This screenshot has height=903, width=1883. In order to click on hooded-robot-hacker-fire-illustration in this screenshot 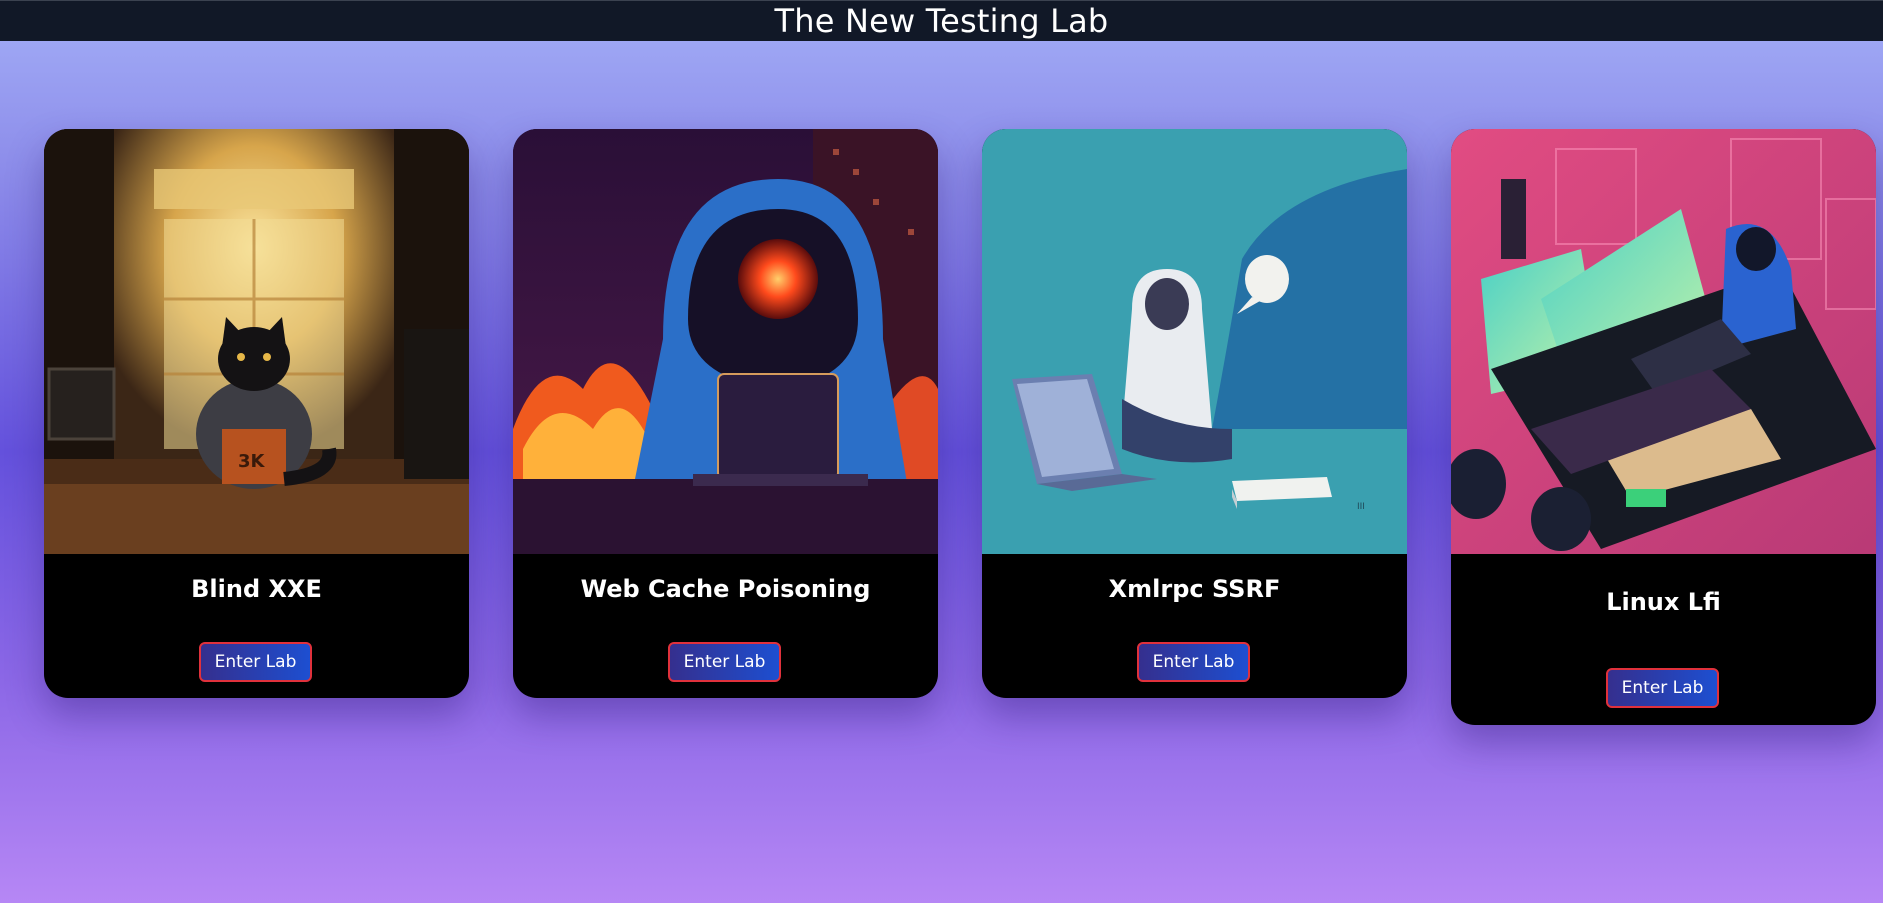, I will do `click(725, 341)`.